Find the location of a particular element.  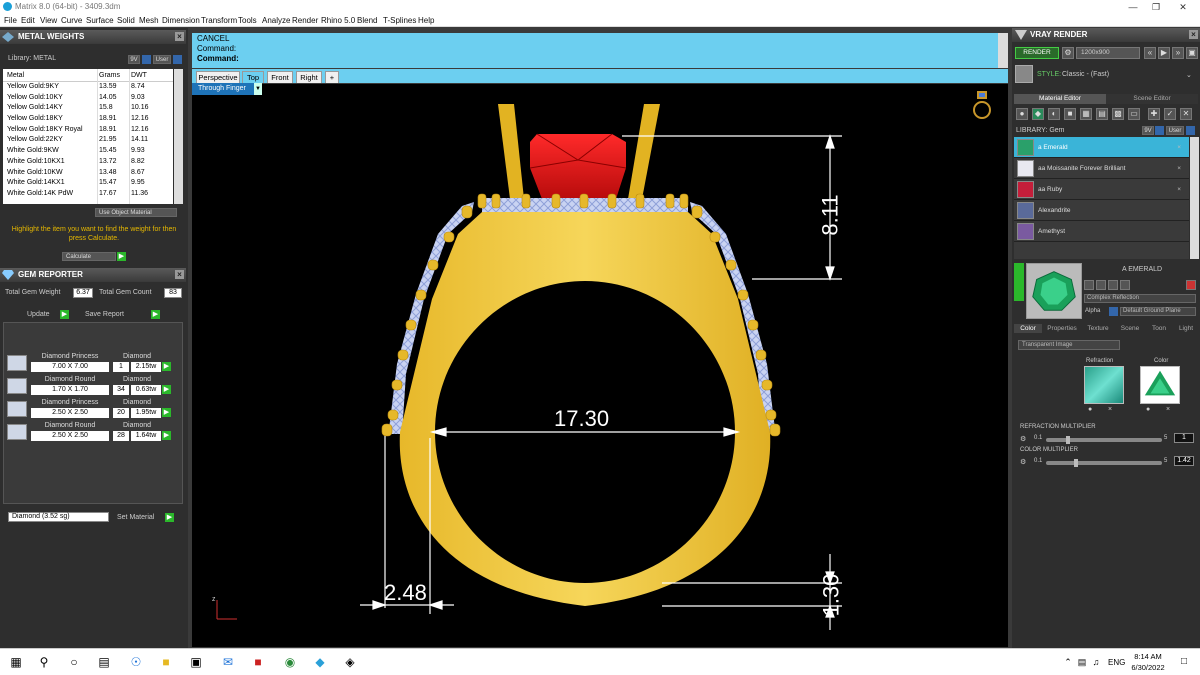

menu-edit: Edit is located at coordinates (28, 20).